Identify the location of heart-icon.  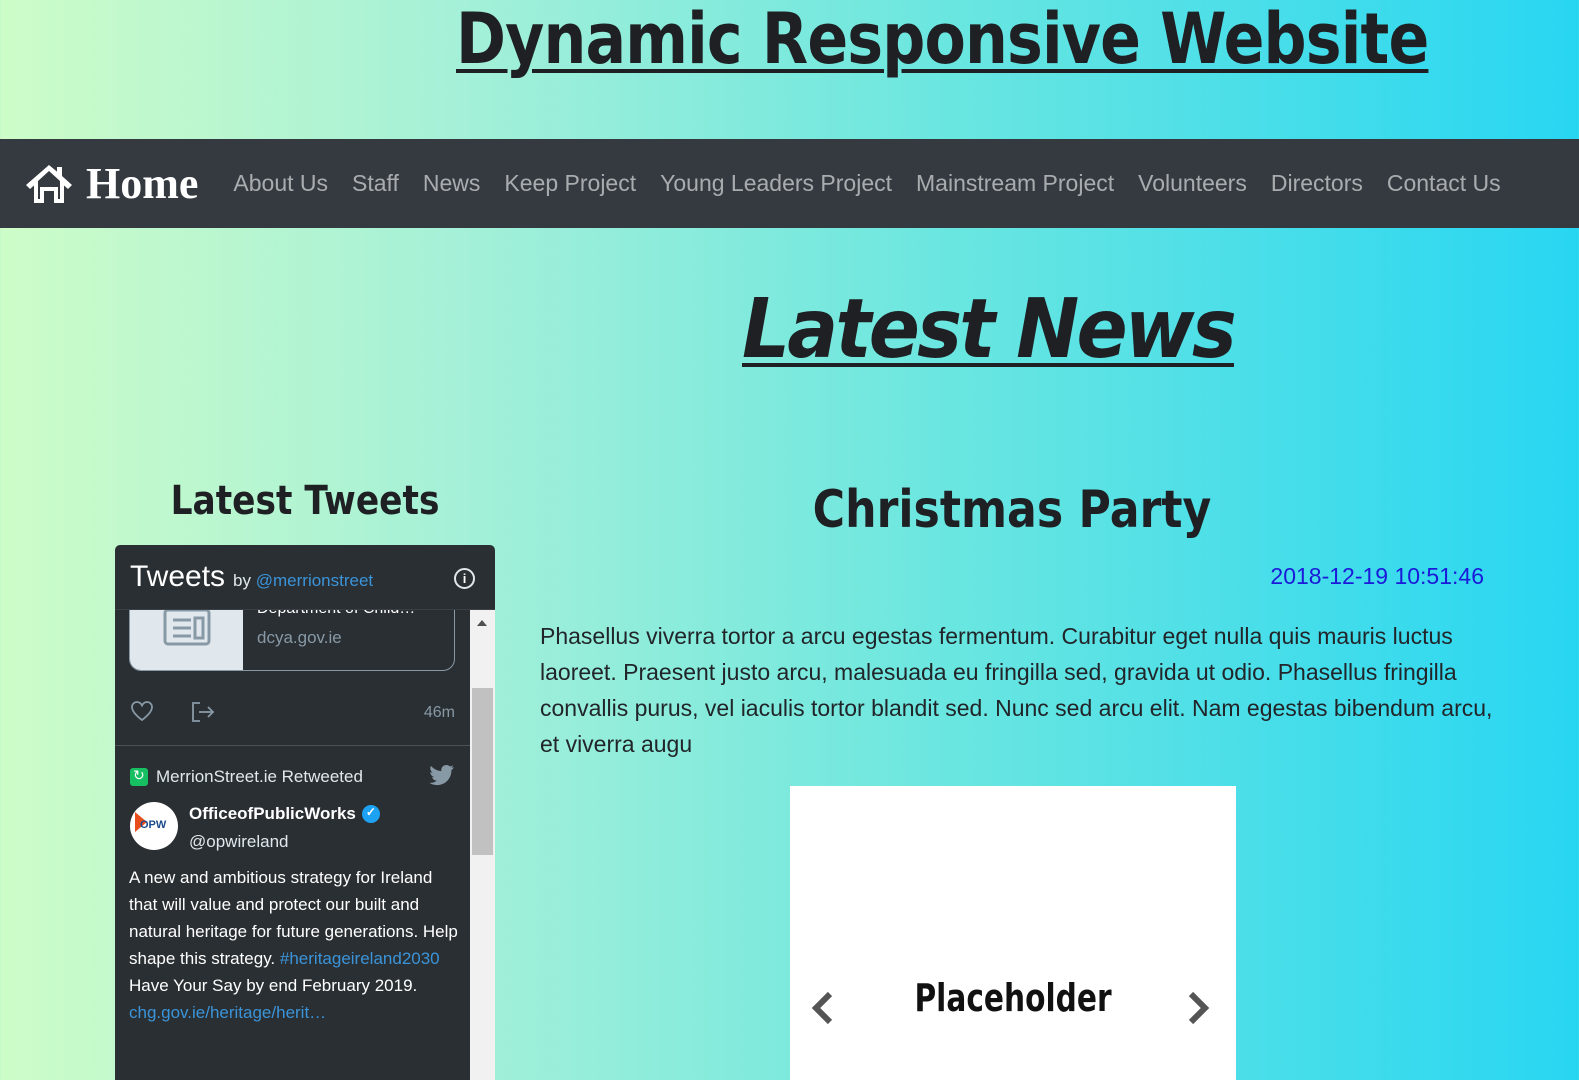
(142, 711).